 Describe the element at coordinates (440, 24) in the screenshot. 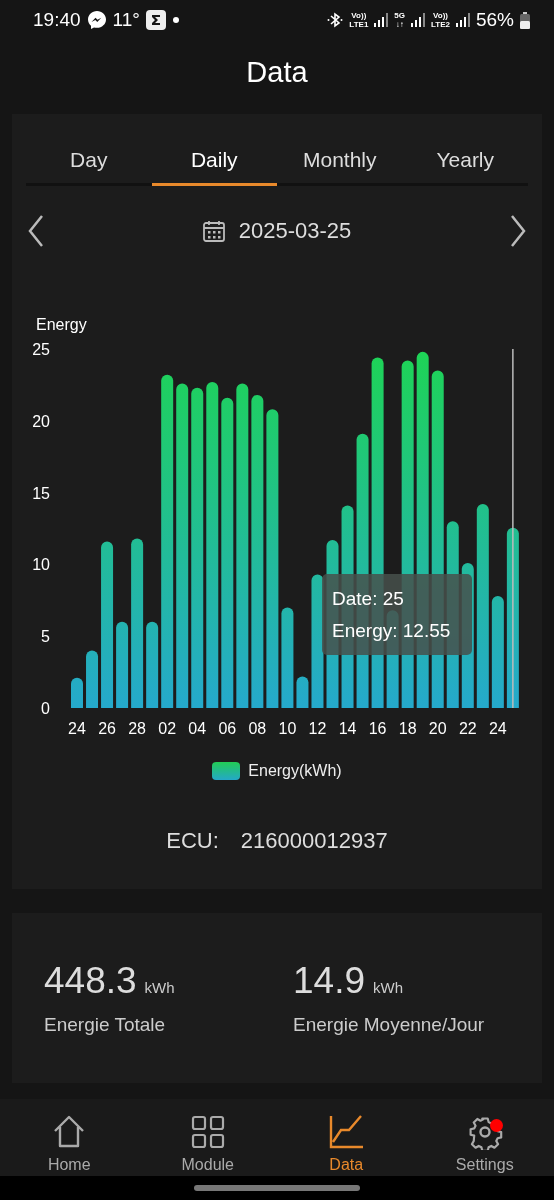

I see `network-subtype-text: LTE2` at that location.